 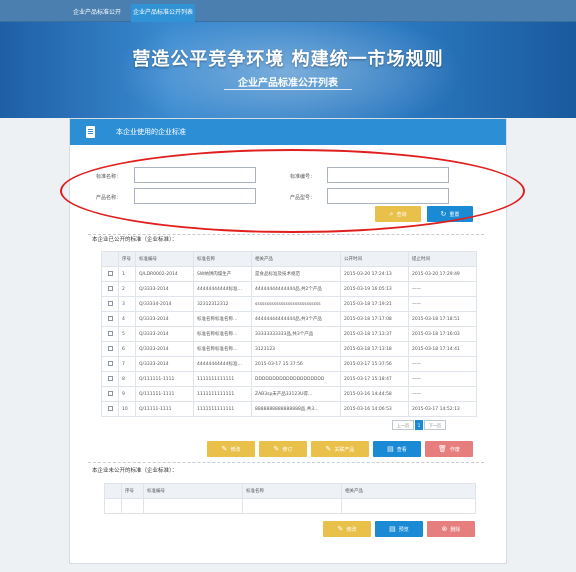 I want to click on empty-row, so click(x=290, y=506).